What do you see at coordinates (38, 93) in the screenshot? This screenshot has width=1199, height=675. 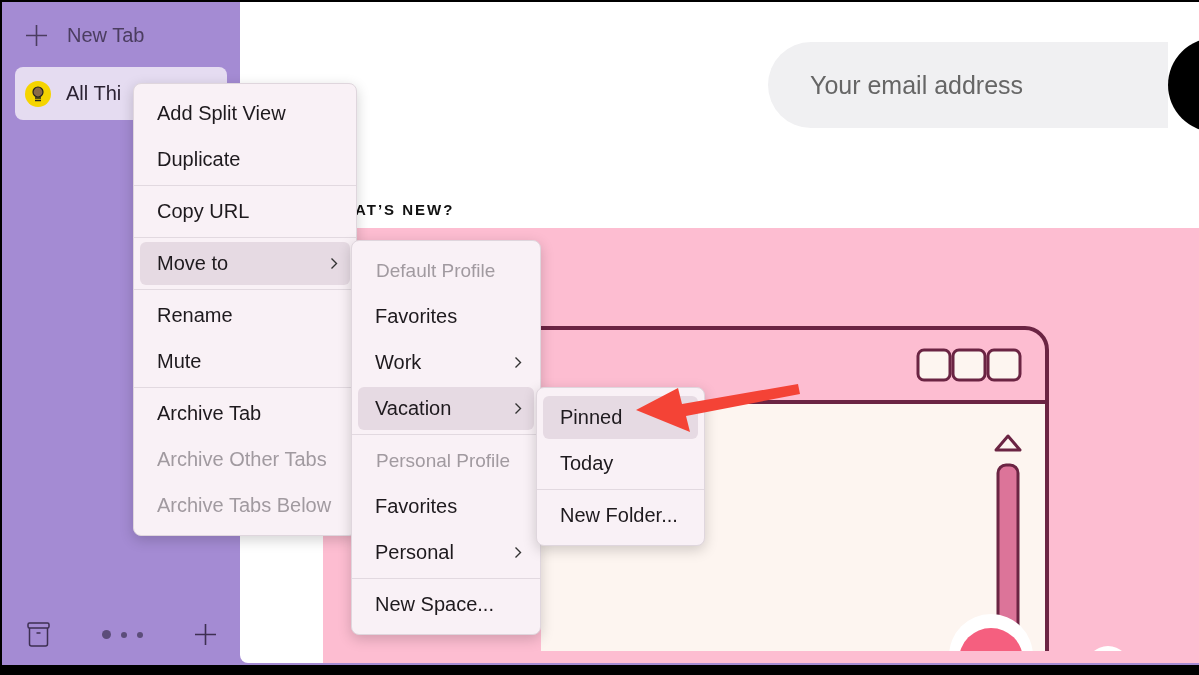 I see `lightbulb-icon` at bounding box center [38, 93].